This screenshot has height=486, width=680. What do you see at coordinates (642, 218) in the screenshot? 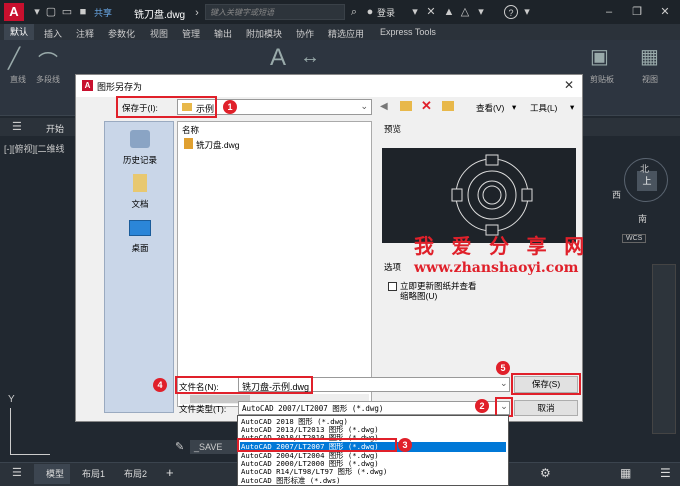
I see `navcube-south: 南` at bounding box center [642, 218].